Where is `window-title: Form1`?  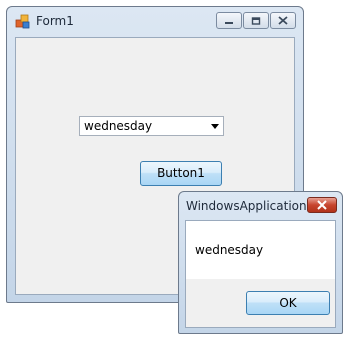 window-title: Form1 is located at coordinates (55, 21).